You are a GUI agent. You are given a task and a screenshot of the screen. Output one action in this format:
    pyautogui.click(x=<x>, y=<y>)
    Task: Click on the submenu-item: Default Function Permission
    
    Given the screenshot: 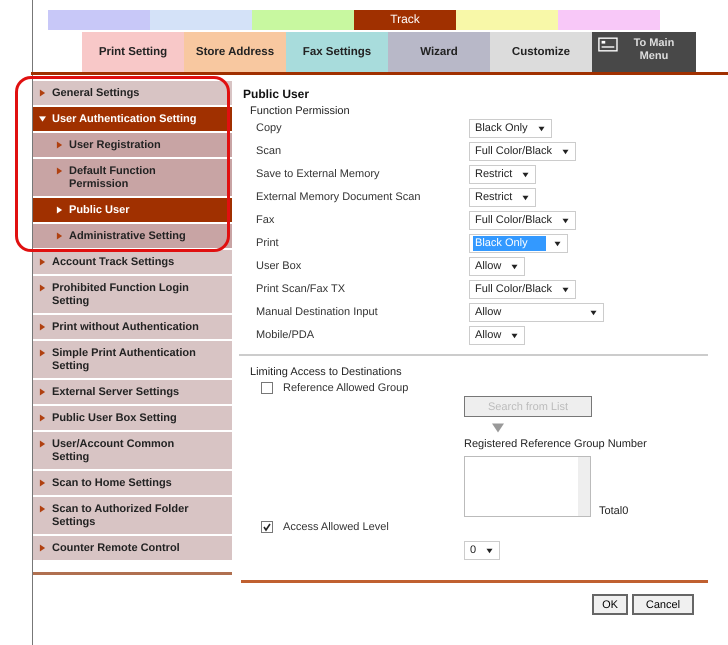 What is the action you would take?
    pyautogui.click(x=132, y=177)
    